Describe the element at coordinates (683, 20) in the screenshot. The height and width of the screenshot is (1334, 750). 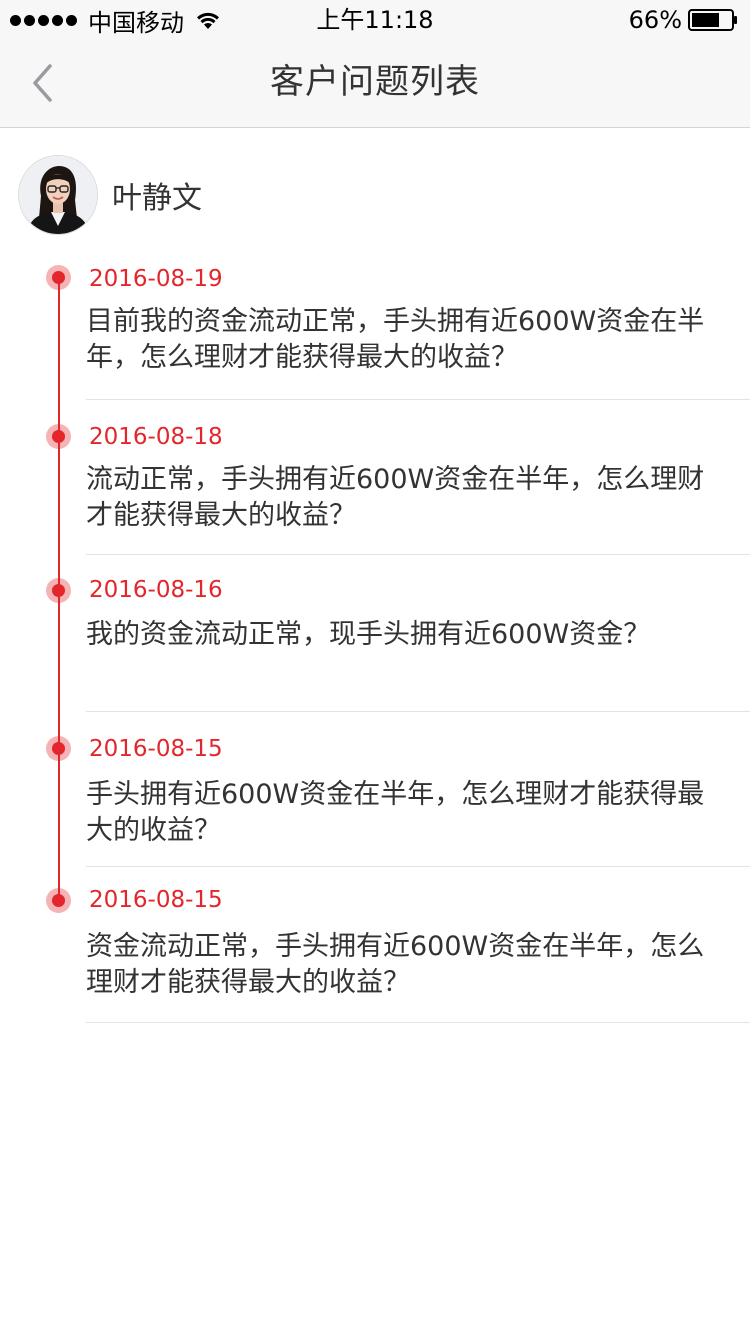
I see `status-right: 66%` at that location.